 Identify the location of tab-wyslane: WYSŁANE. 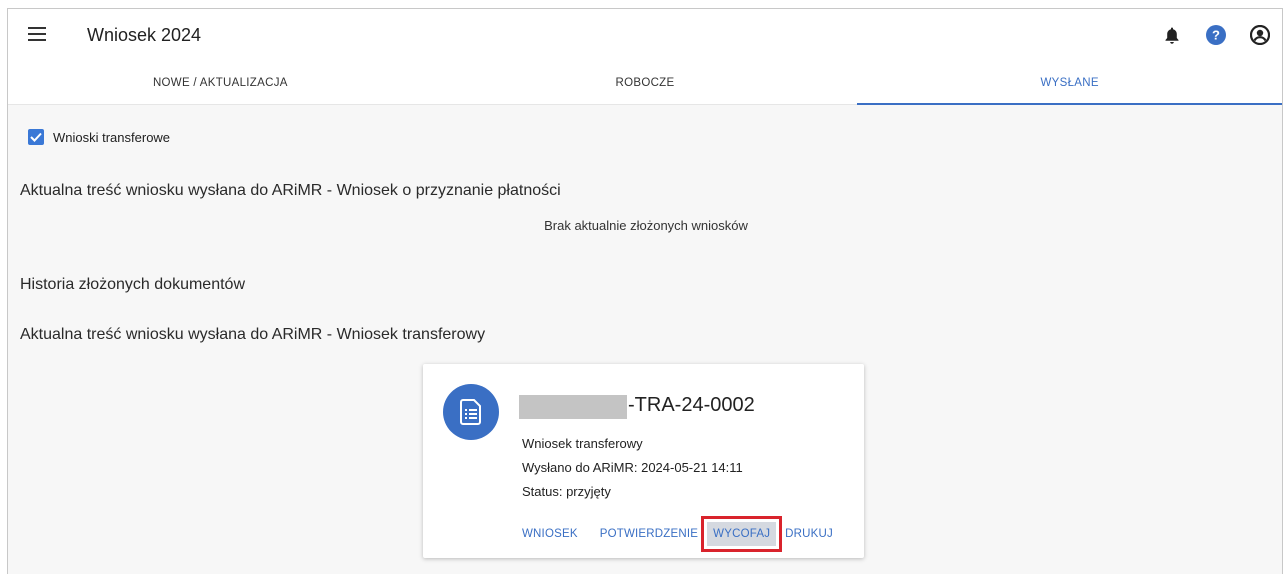
(1069, 84).